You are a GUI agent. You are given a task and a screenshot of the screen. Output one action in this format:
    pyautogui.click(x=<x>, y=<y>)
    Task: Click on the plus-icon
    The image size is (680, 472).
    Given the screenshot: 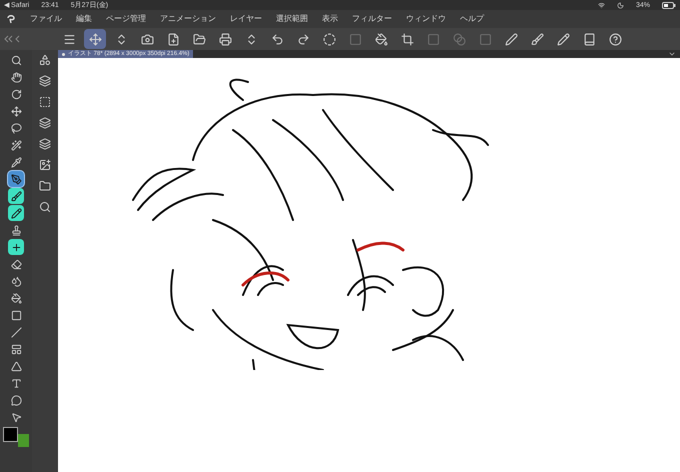 What is the action you would take?
    pyautogui.click(x=16, y=247)
    